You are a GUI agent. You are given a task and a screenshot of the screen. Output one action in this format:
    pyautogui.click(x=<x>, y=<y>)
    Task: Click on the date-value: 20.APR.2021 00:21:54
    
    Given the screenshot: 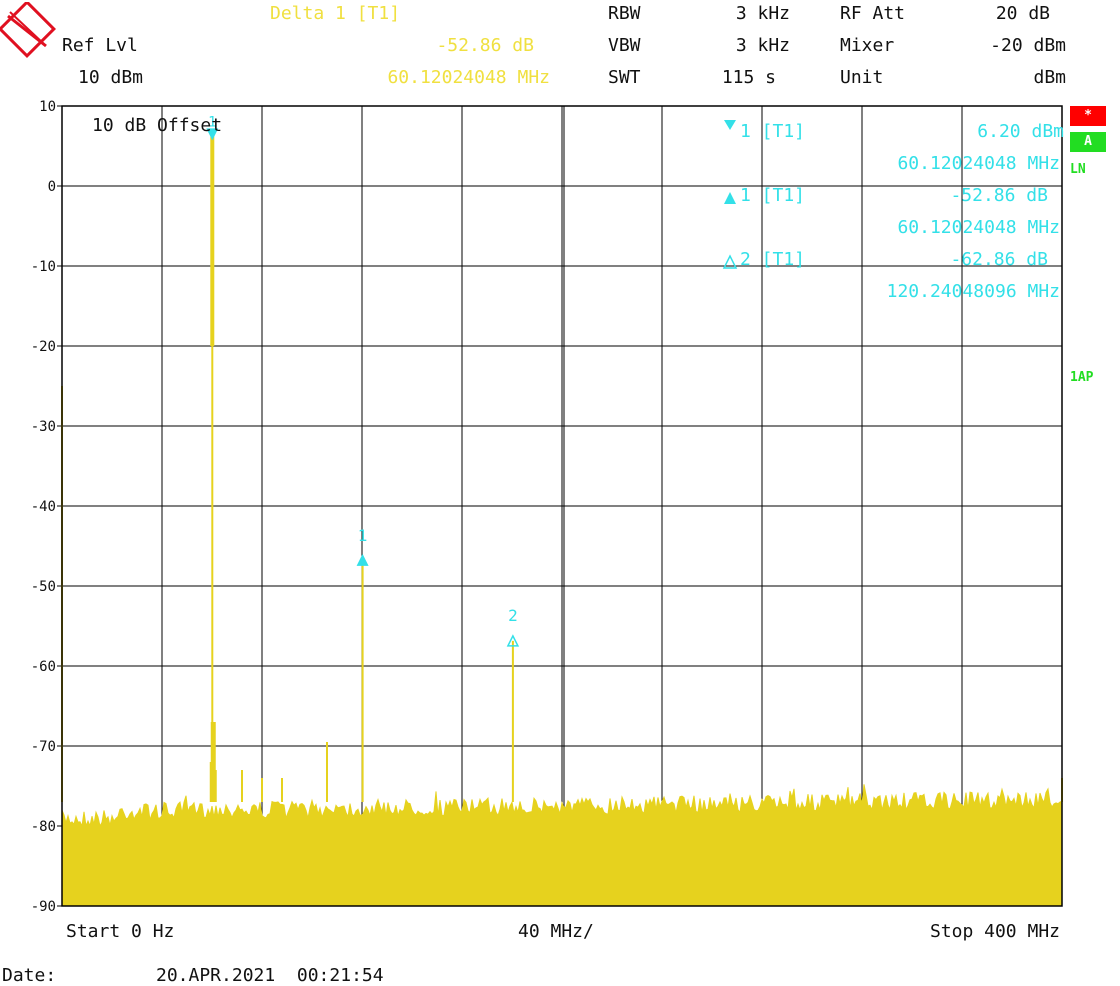 What is the action you would take?
    pyautogui.click(x=270, y=975)
    